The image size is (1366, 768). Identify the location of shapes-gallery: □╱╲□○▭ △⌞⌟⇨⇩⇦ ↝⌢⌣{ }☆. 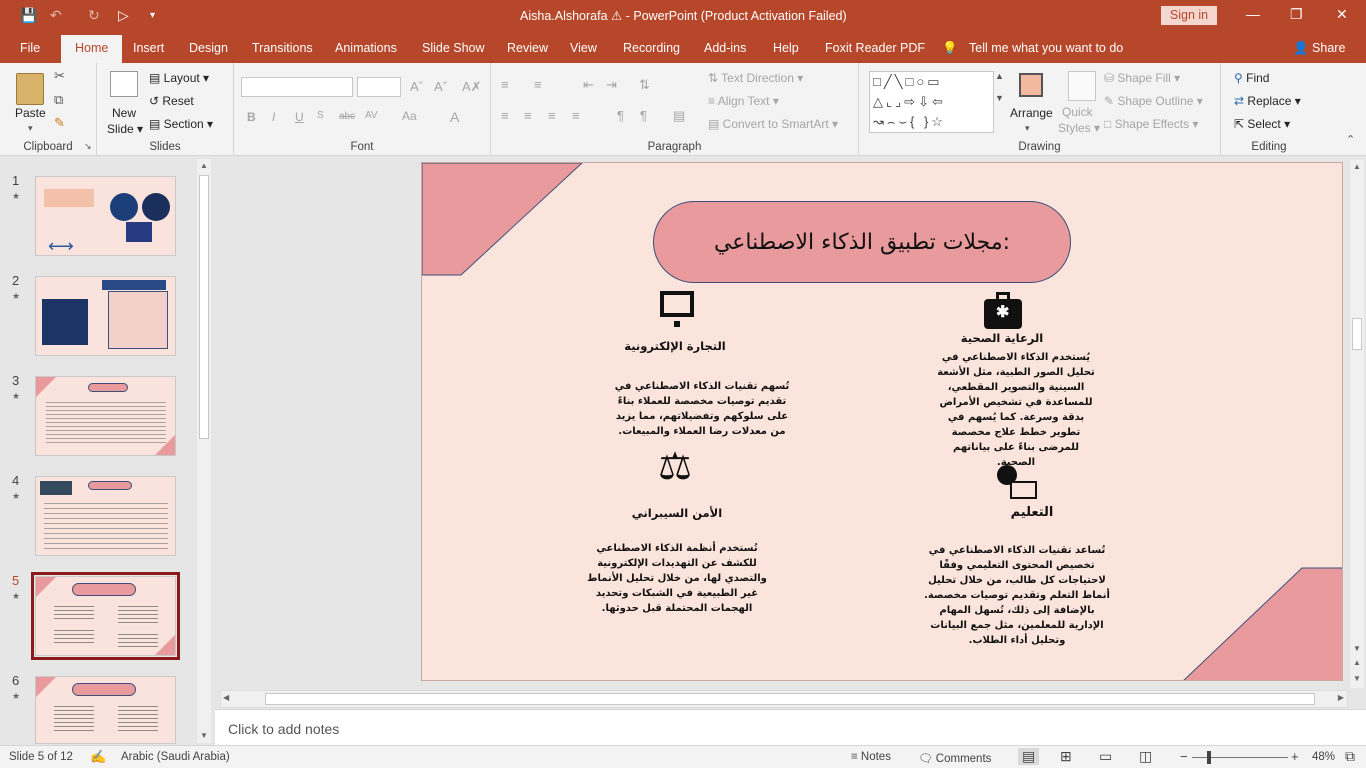
(931, 102).